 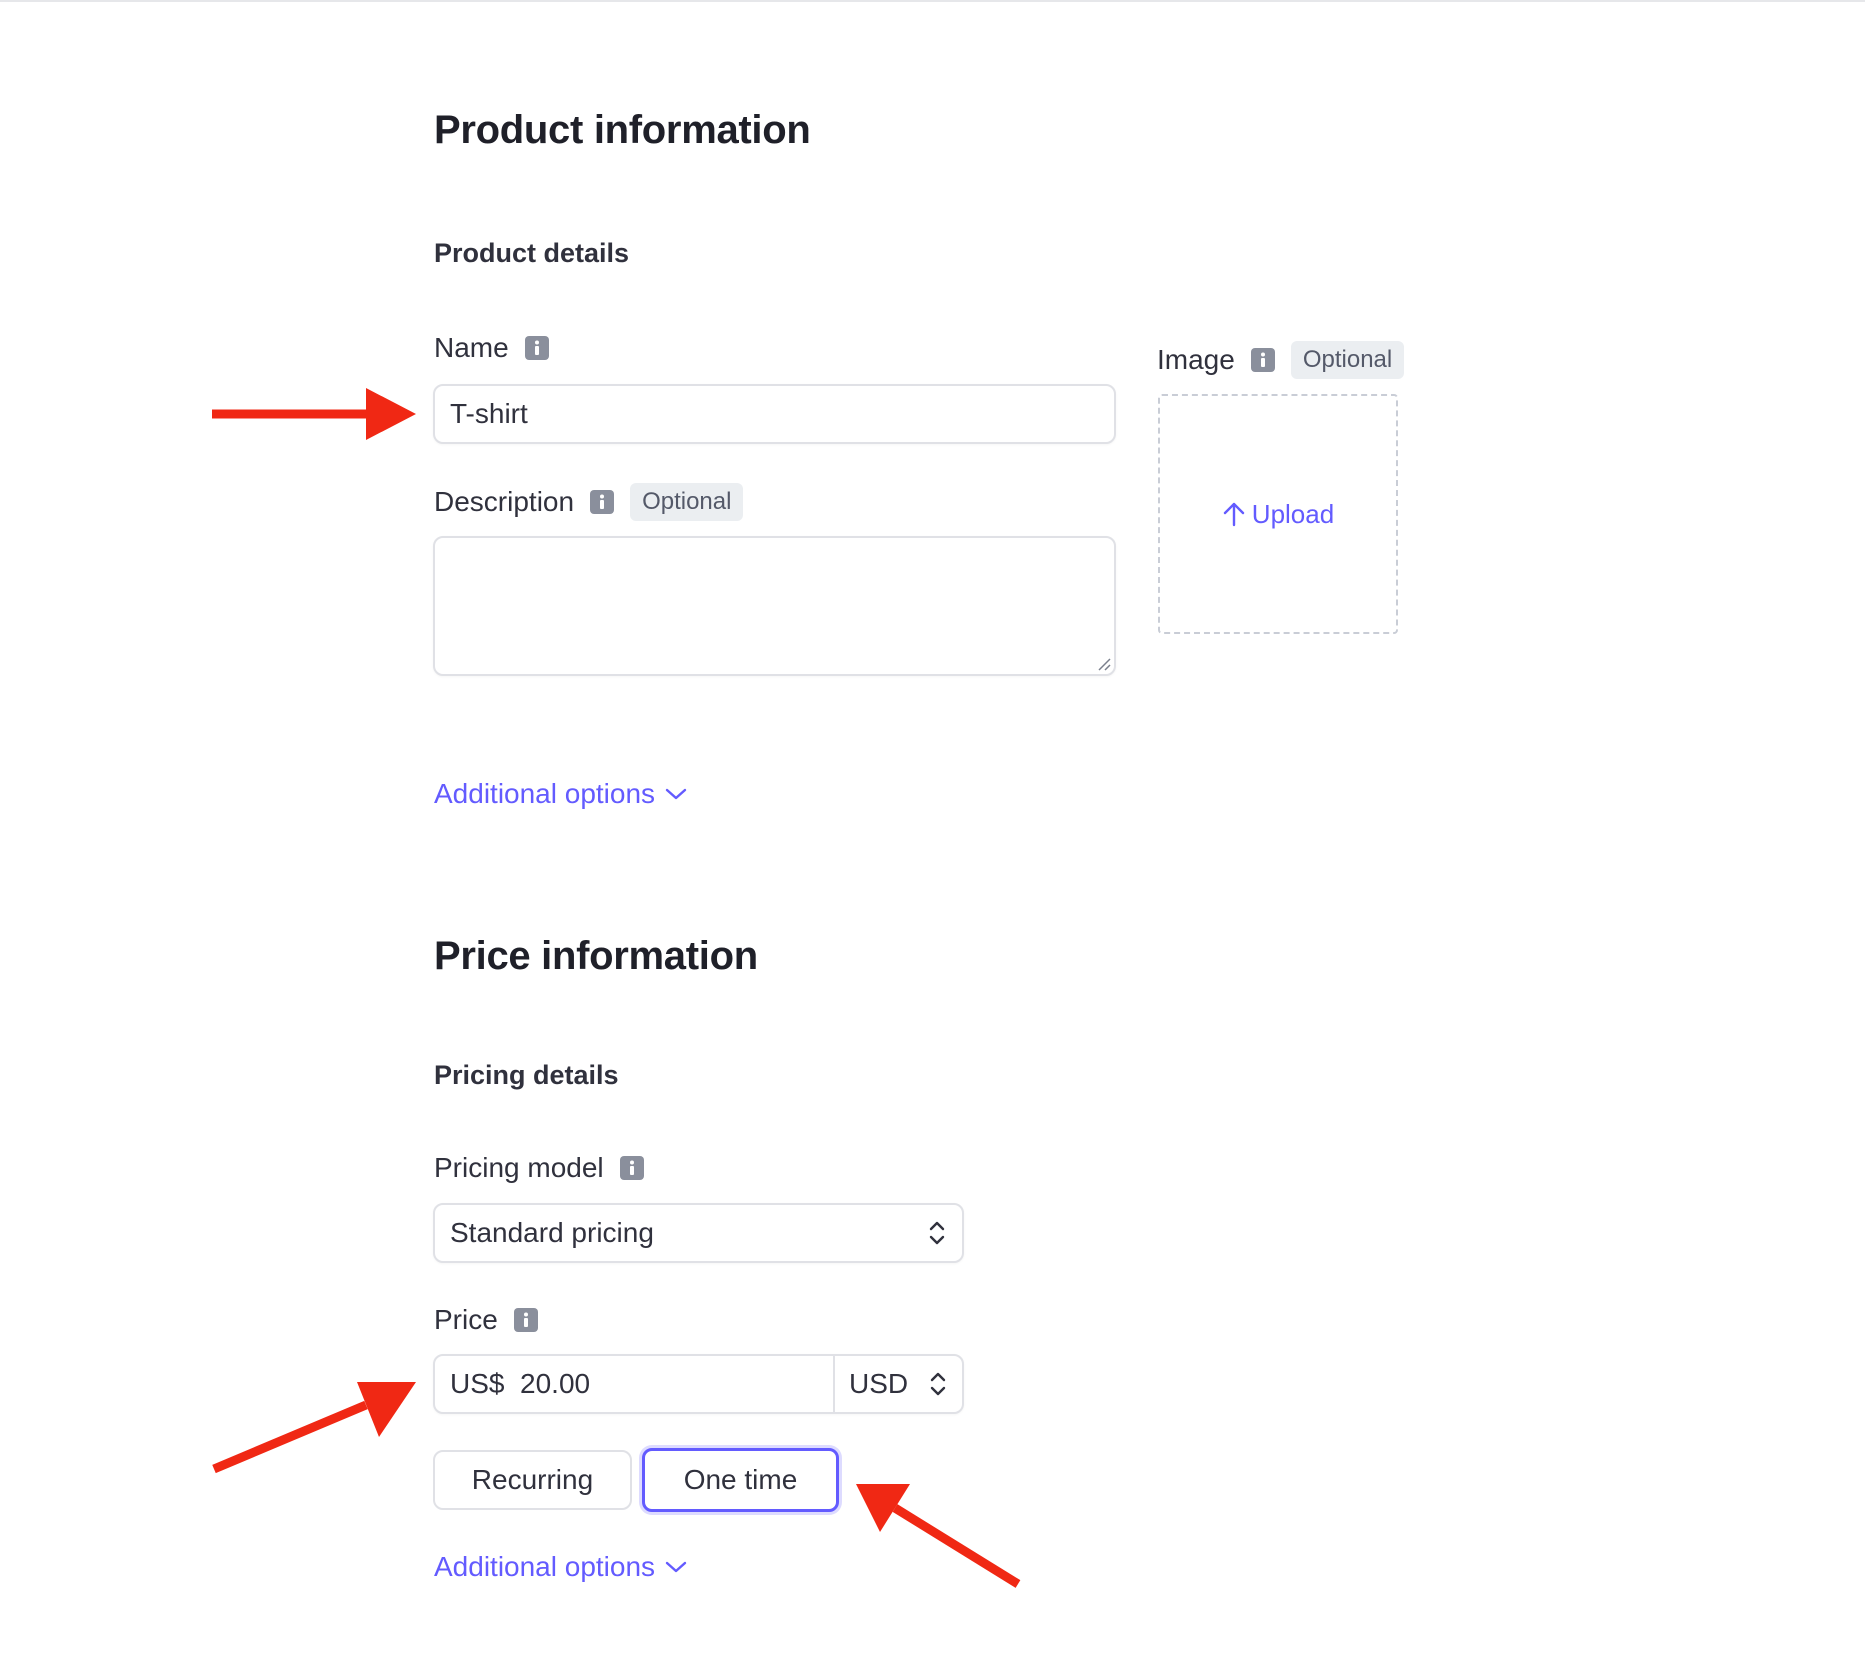 What do you see at coordinates (774, 414) in the screenshot?
I see `name-input: T-shirt` at bounding box center [774, 414].